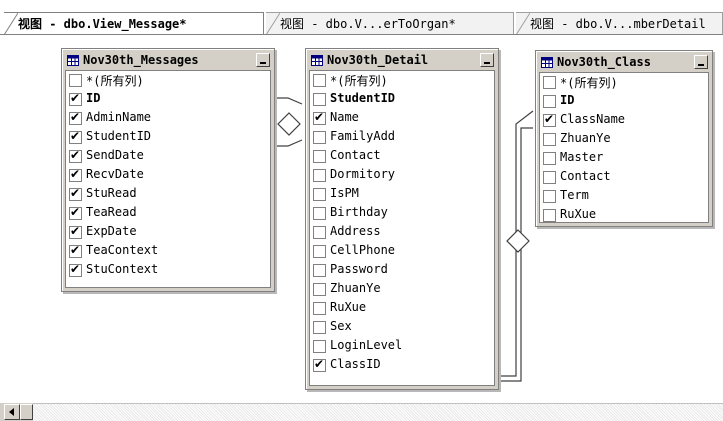  What do you see at coordinates (168, 213) in the screenshot?
I see `column-row: TeaRead` at bounding box center [168, 213].